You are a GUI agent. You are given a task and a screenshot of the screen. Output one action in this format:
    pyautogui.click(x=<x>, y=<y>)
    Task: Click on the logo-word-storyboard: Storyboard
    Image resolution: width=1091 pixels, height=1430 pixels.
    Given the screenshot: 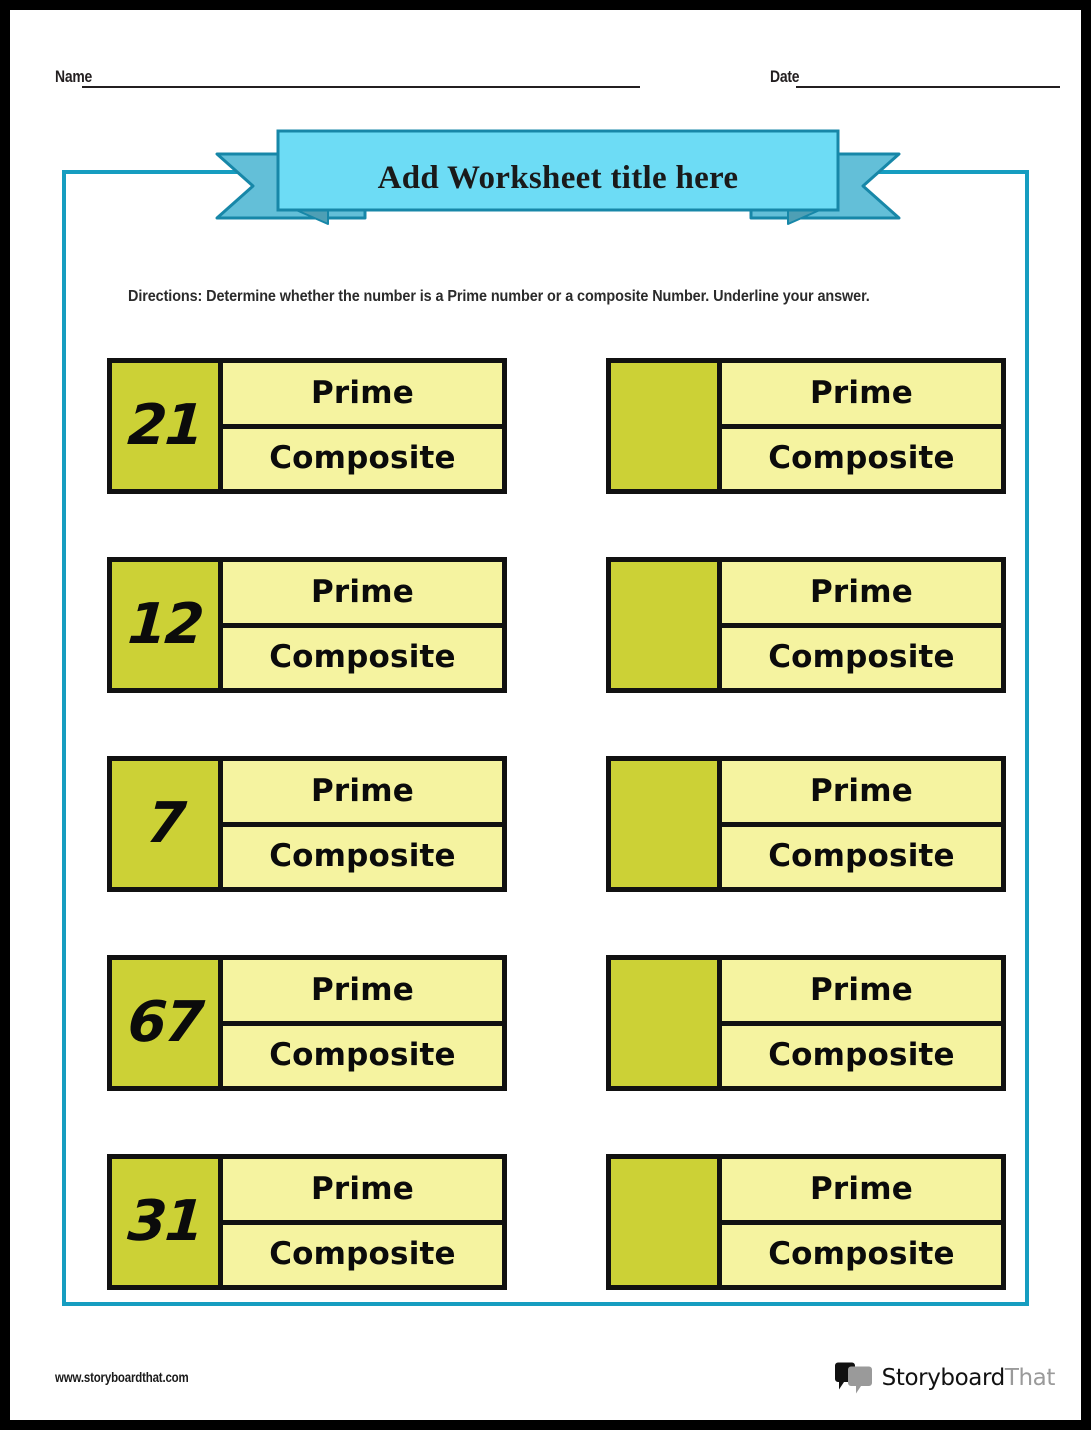 What is the action you would take?
    pyautogui.click(x=943, y=1377)
    